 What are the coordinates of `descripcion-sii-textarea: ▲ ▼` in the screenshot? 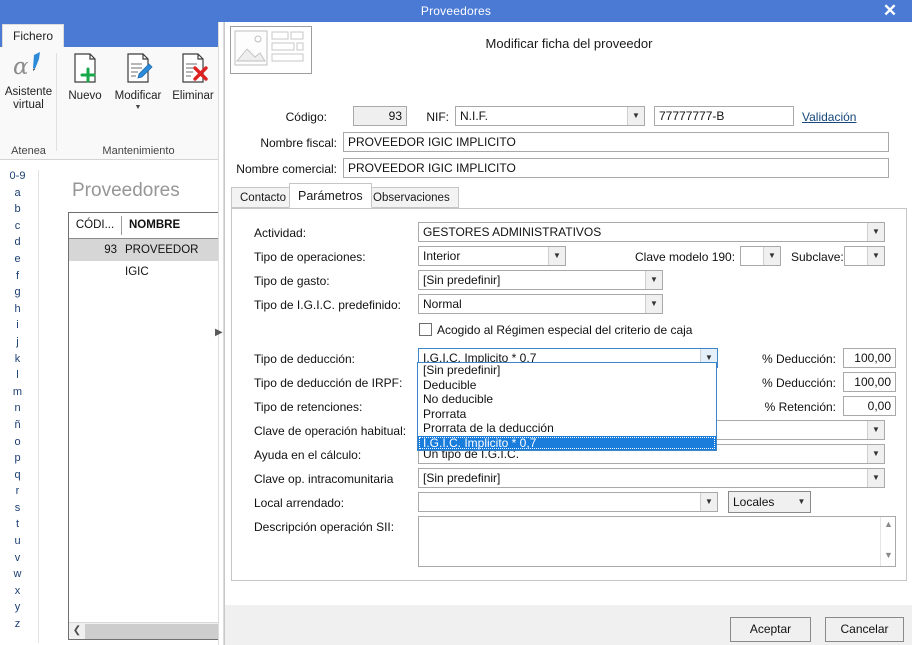 It's located at (657, 541).